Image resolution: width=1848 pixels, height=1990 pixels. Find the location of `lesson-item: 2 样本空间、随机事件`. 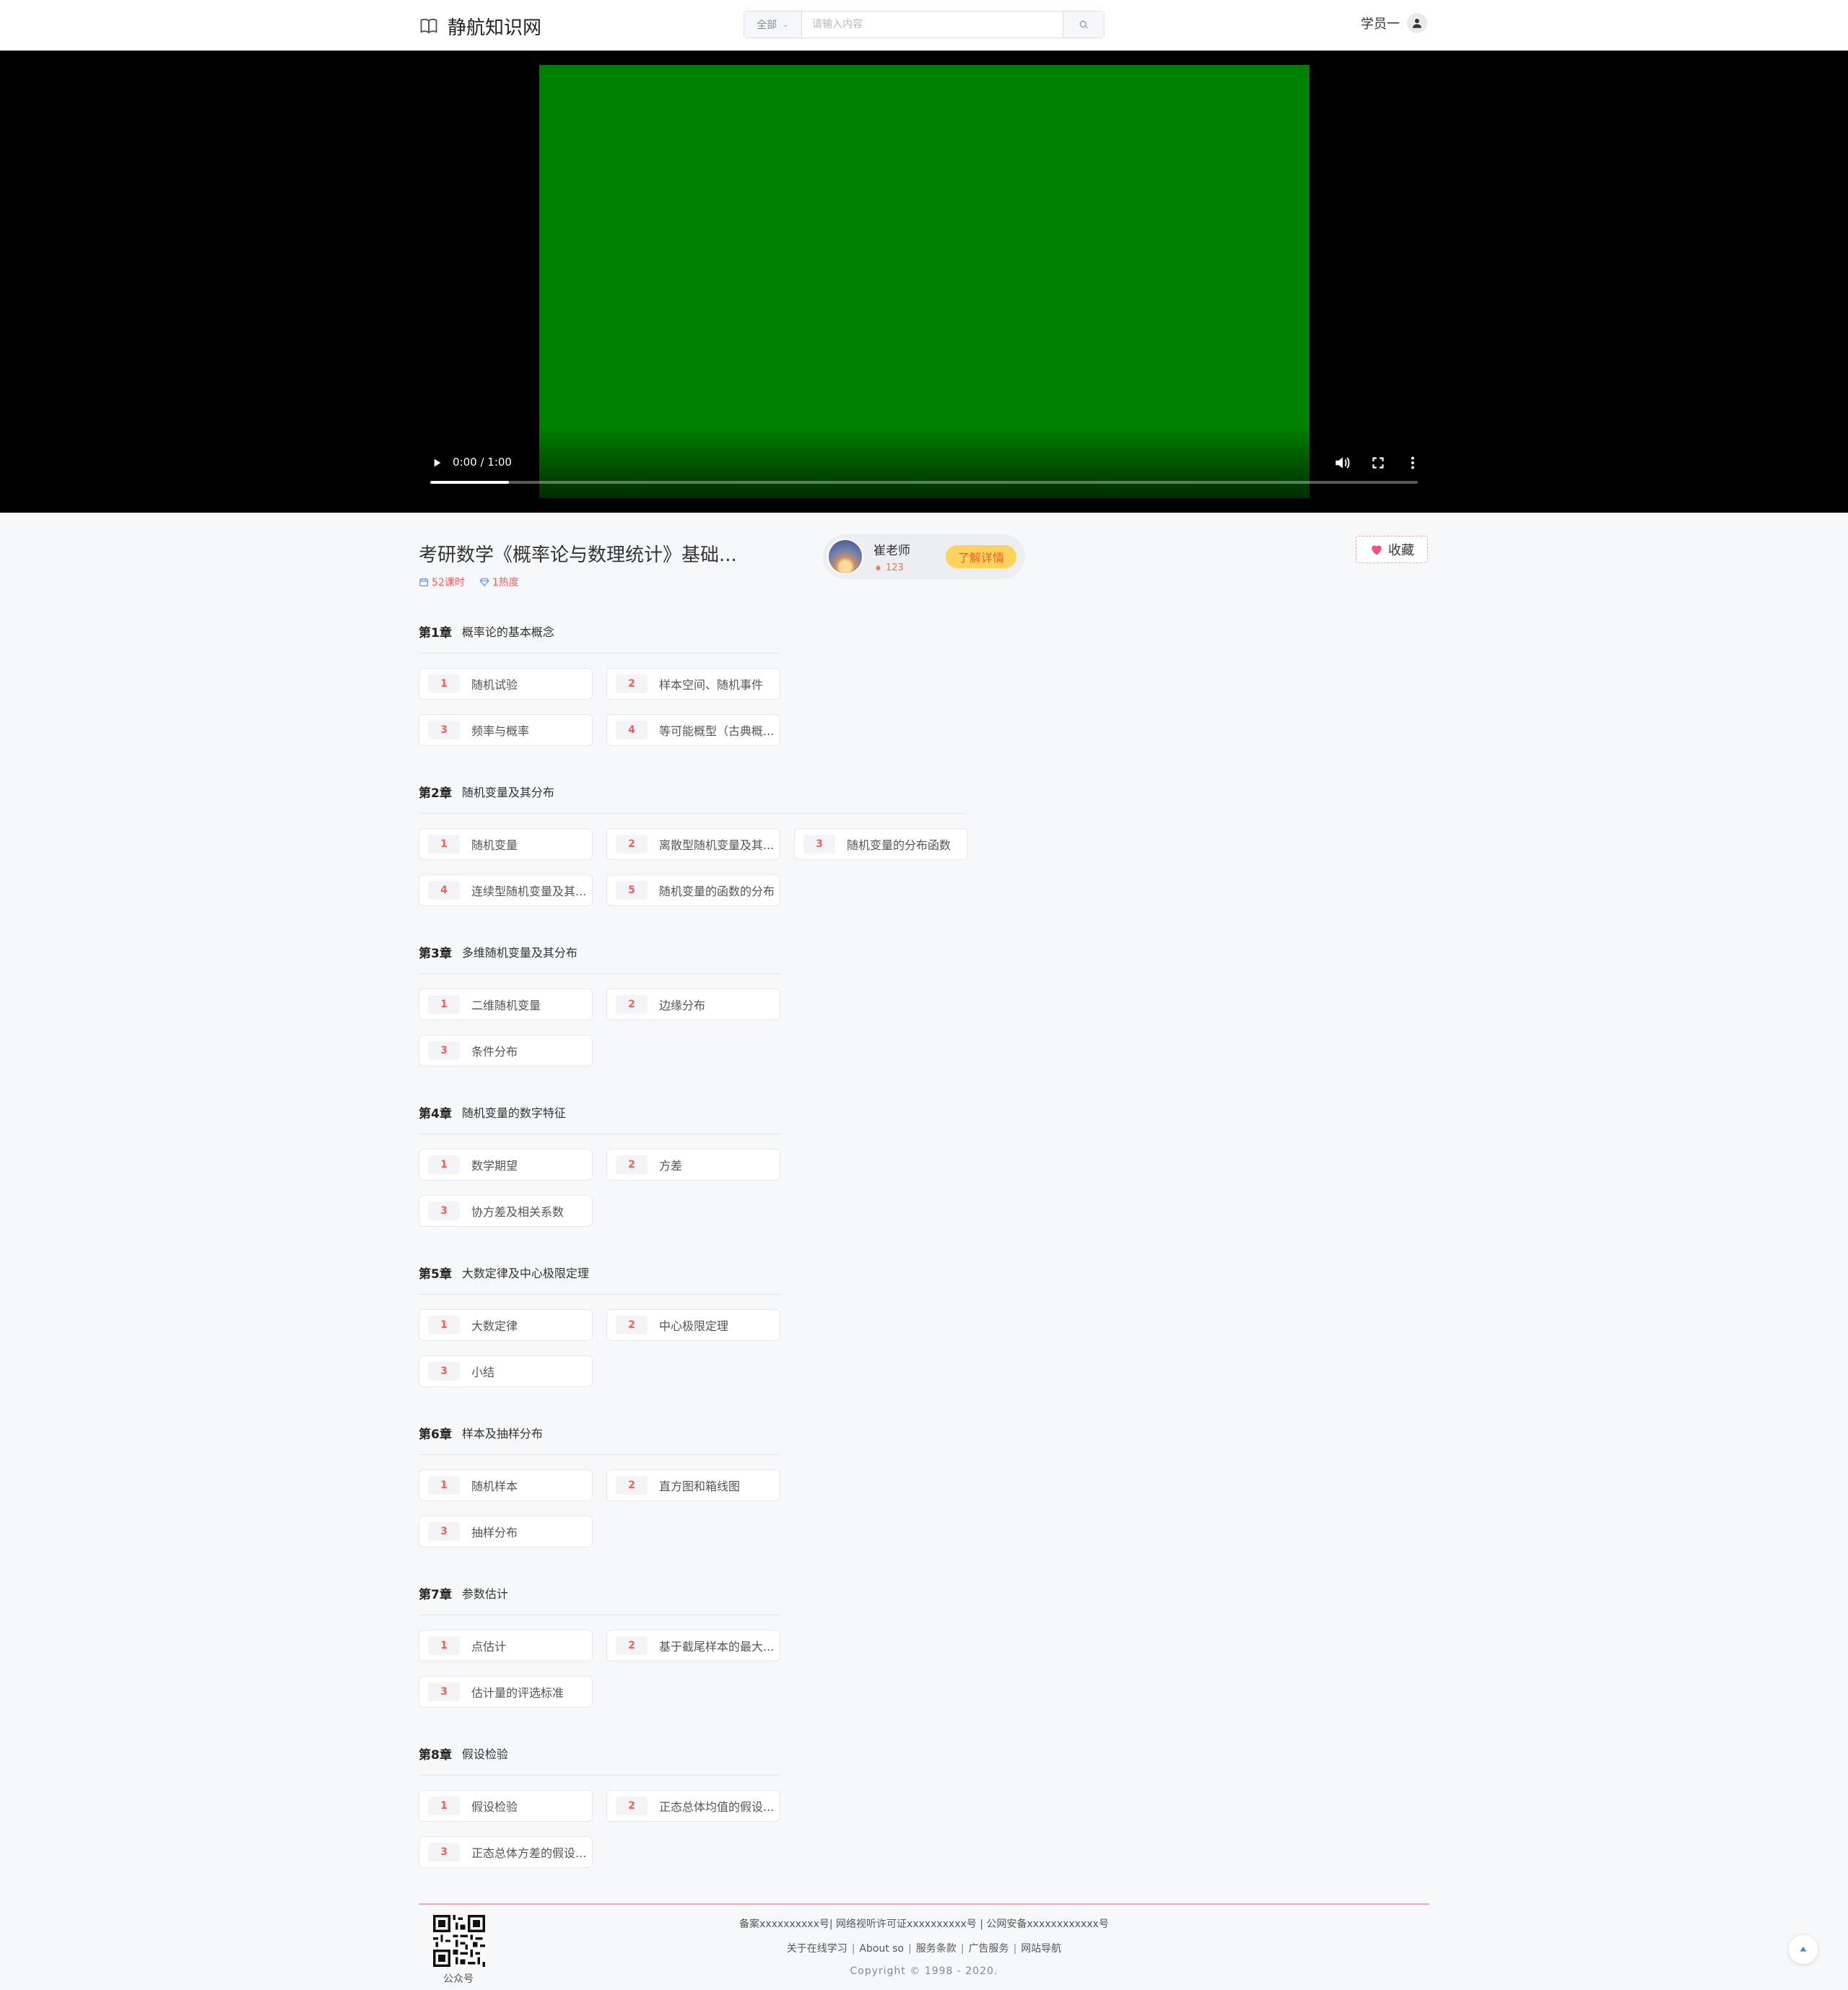

lesson-item: 2 样本空间、随机事件 is located at coordinates (693, 684).